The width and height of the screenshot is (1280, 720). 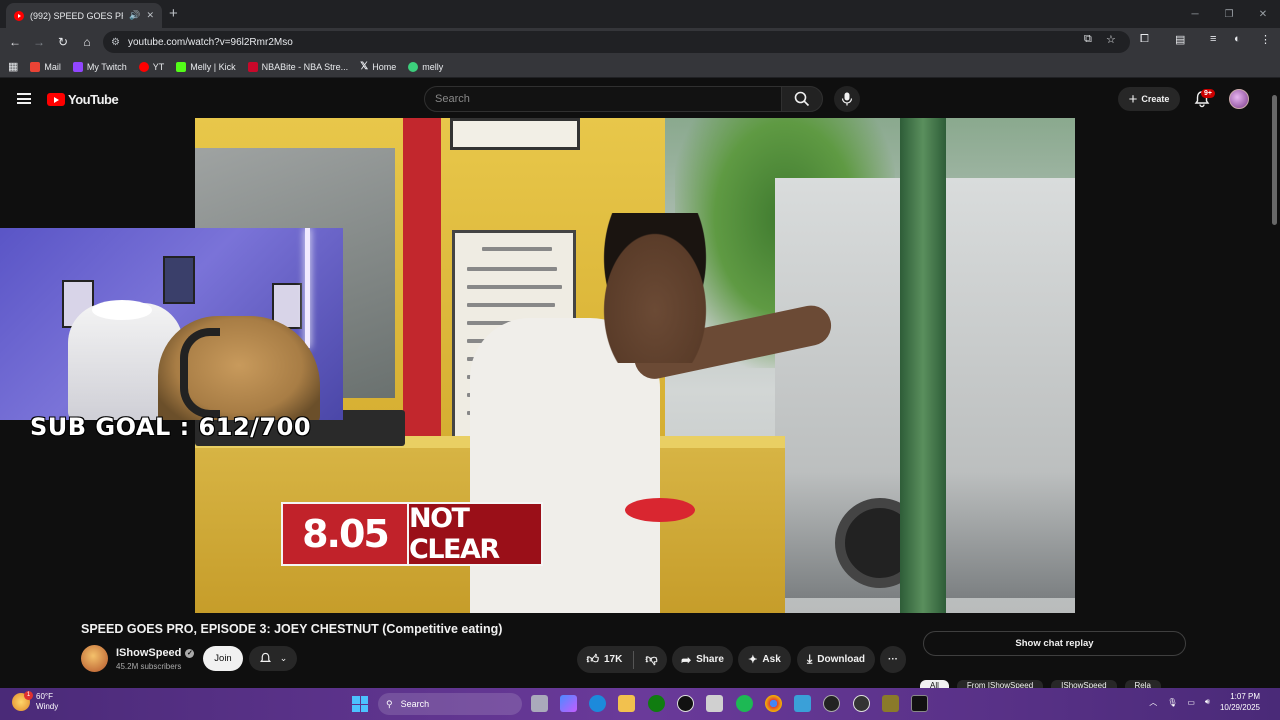 What do you see at coordinates (206, 66) in the screenshot?
I see `bookmark-kick: Melly | Kick` at bounding box center [206, 66].